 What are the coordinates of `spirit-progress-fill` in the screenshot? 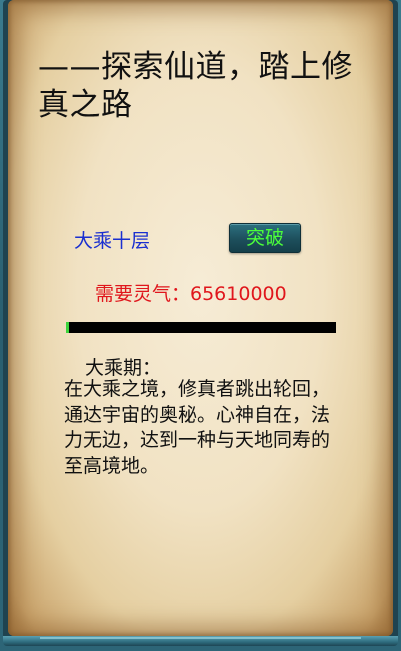 It's located at (67, 327).